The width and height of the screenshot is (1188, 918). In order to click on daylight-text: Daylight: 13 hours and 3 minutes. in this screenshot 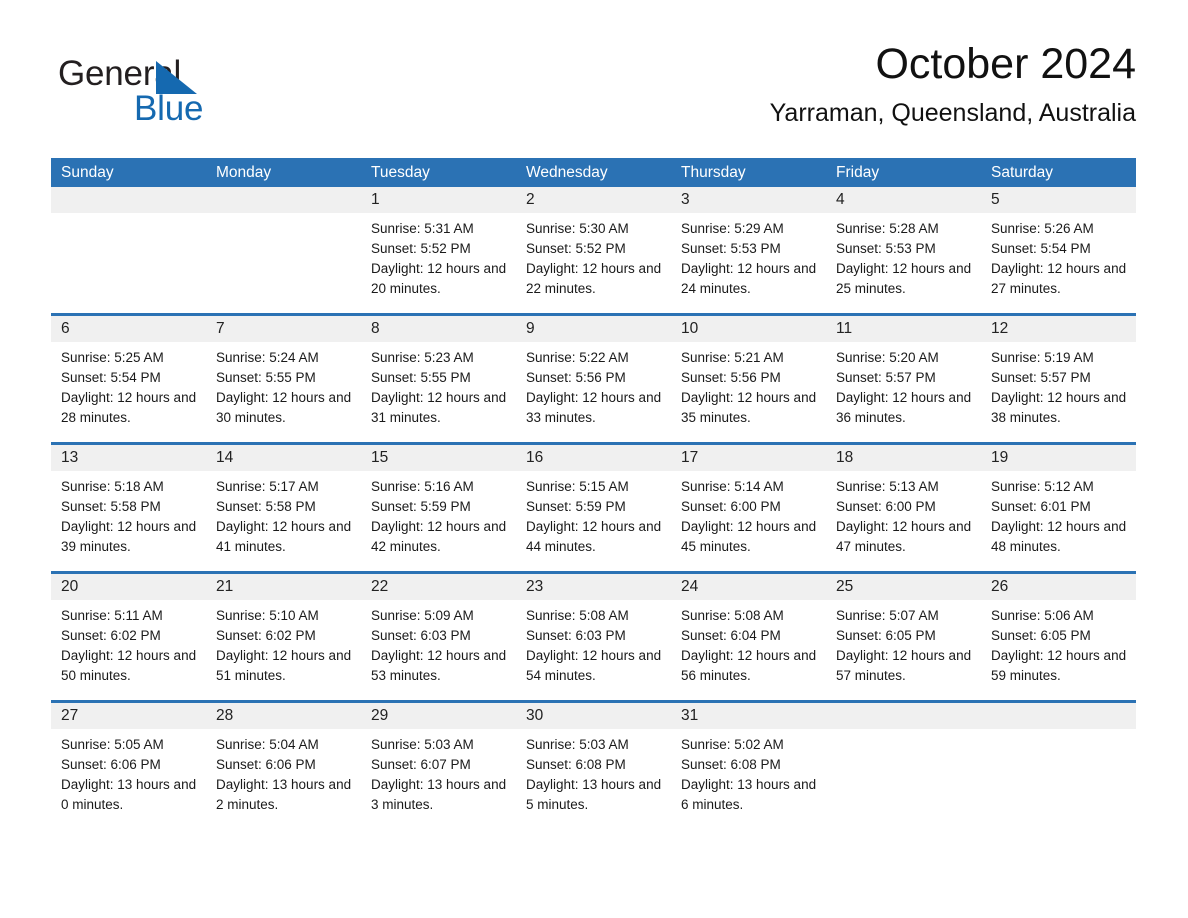, I will do `click(439, 794)`.